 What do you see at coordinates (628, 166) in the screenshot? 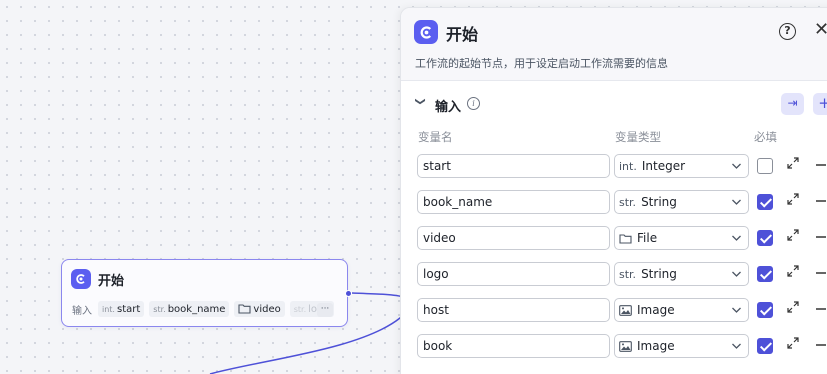
I see `type-prefix: int.` at bounding box center [628, 166].